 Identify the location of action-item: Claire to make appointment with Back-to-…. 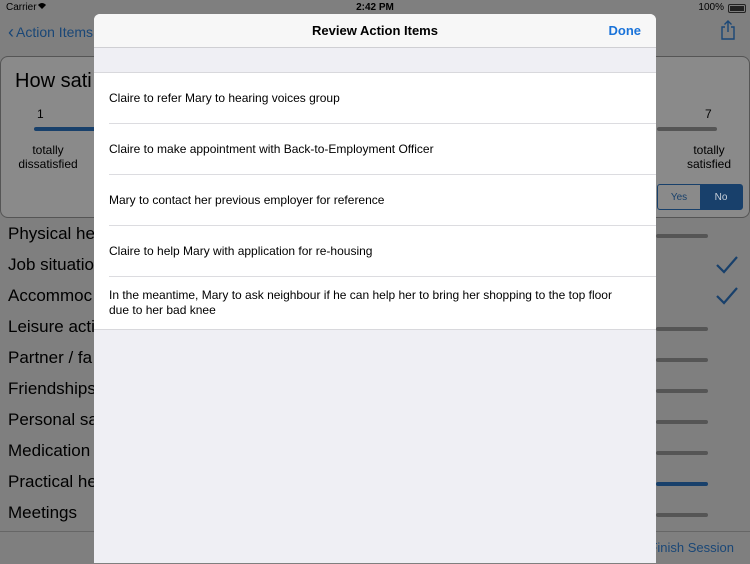
(382, 149).